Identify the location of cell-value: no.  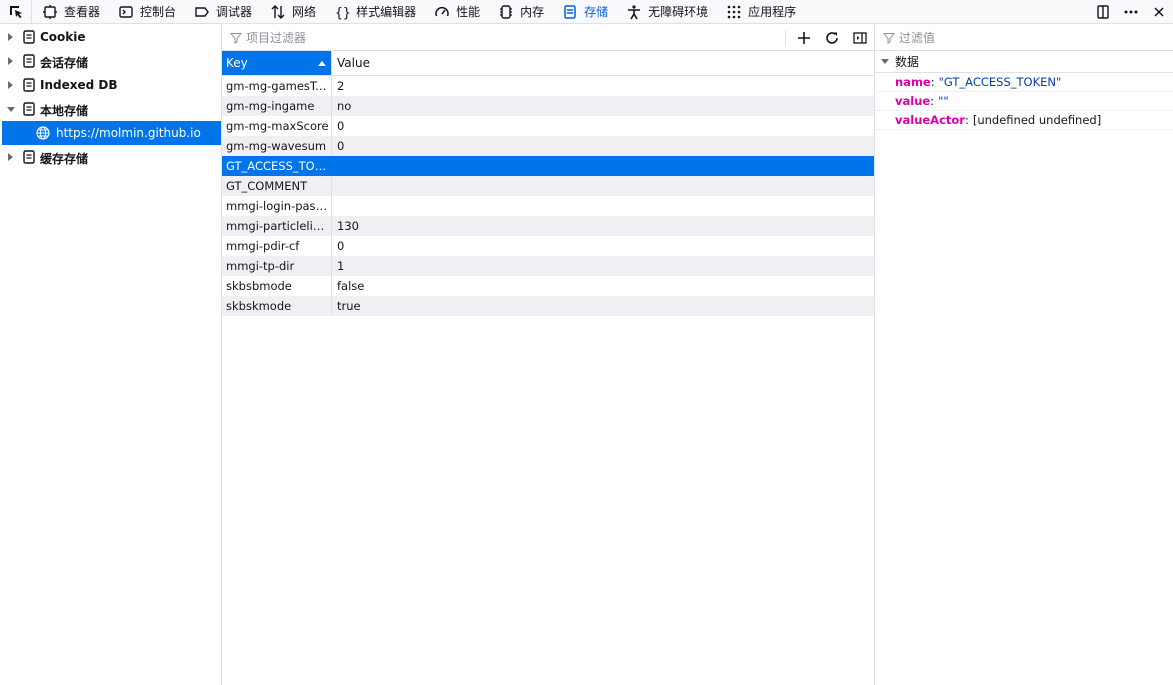
(602, 106).